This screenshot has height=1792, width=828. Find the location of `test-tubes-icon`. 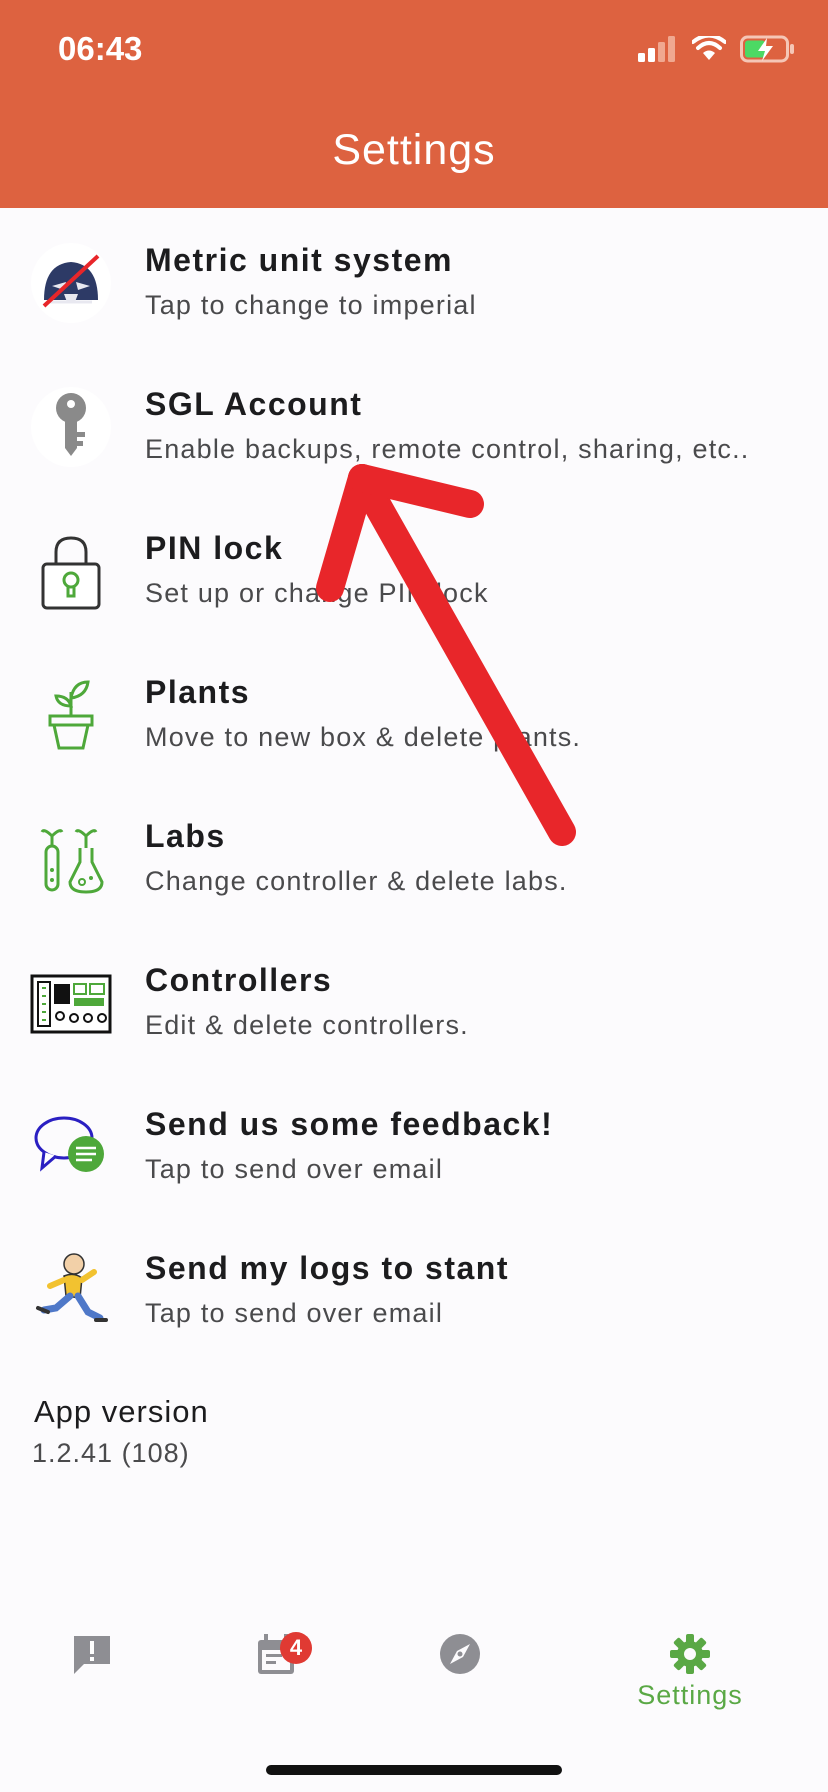

test-tubes-icon is located at coordinates (71, 859).